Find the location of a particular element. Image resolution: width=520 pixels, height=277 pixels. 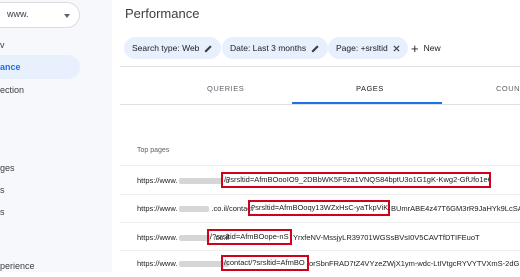

sidebar-item-sitemaps: s is located at coordinates (2, 190).